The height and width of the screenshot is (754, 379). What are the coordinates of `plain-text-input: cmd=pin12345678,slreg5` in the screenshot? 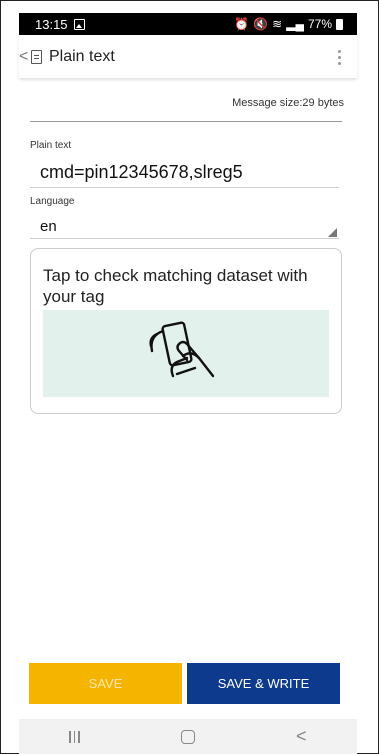 It's located at (141, 172).